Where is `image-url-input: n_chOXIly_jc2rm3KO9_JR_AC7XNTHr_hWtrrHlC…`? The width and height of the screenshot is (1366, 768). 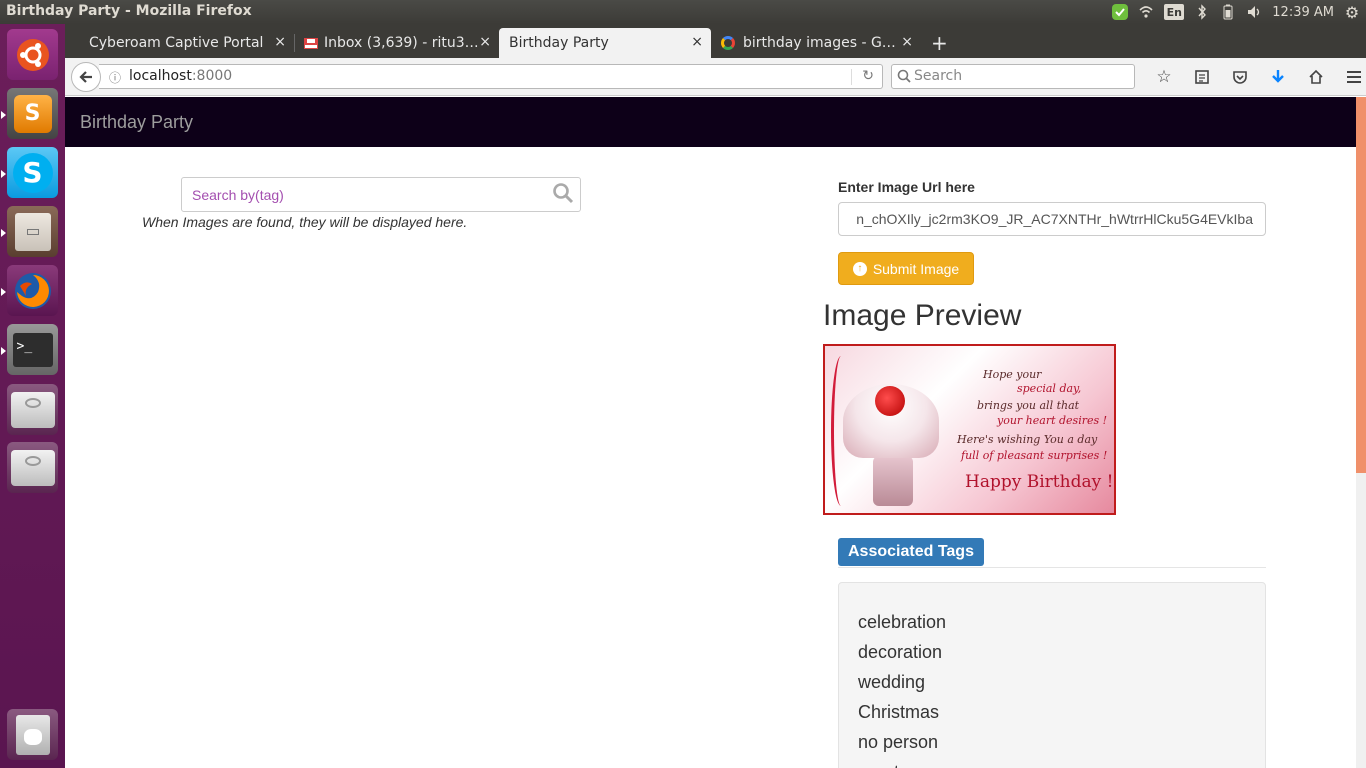 image-url-input: n_chOXIly_jc2rm3KO9_JR_AC7XNTHr_hWtrrHlC… is located at coordinates (1052, 219).